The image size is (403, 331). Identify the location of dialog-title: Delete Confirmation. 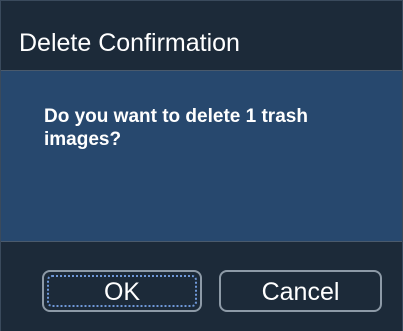
(129, 43).